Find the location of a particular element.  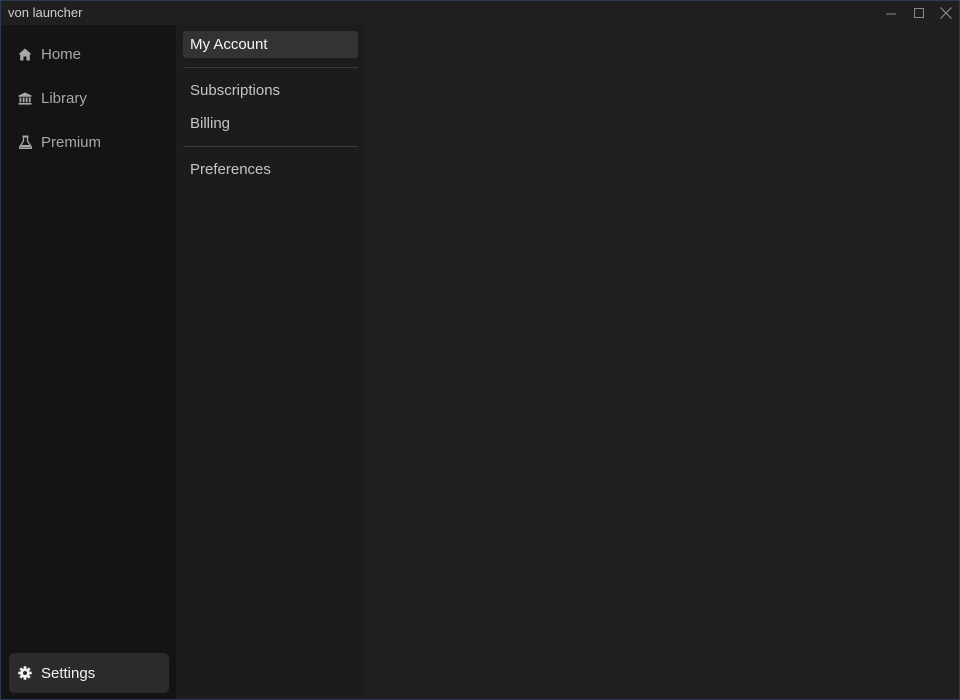

settings-item-billing: Billing is located at coordinates (270, 123).